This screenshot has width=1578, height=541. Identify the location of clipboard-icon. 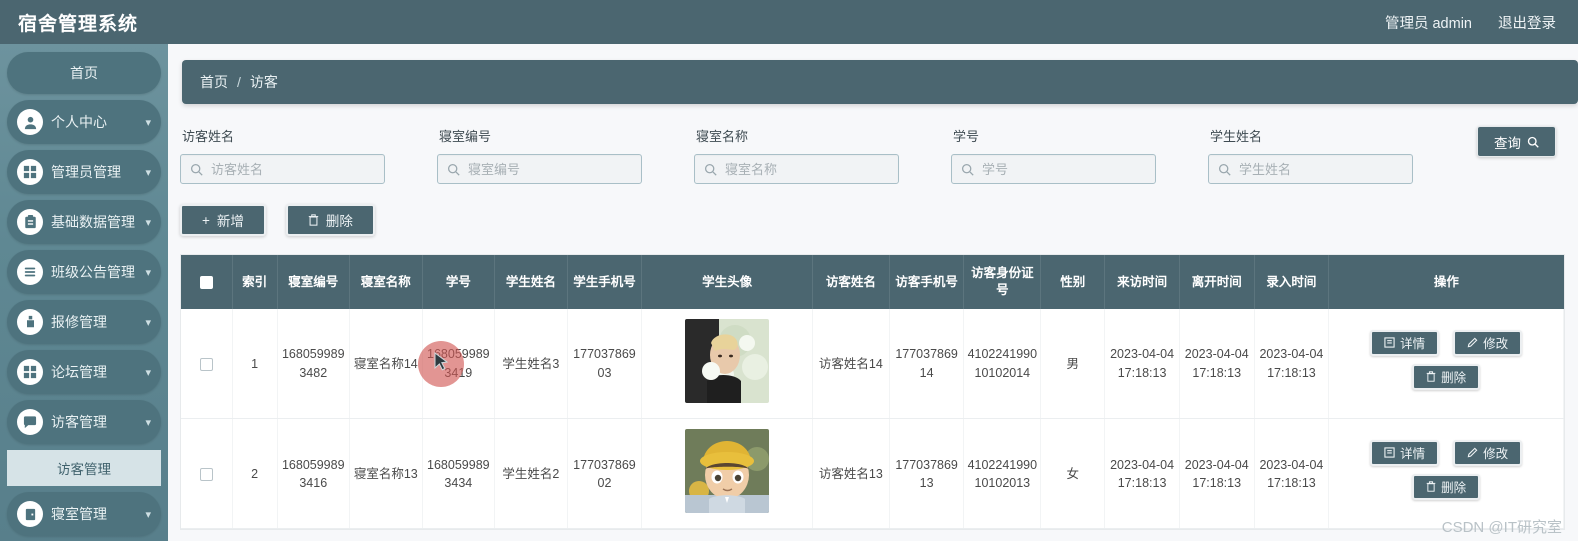
(30, 222).